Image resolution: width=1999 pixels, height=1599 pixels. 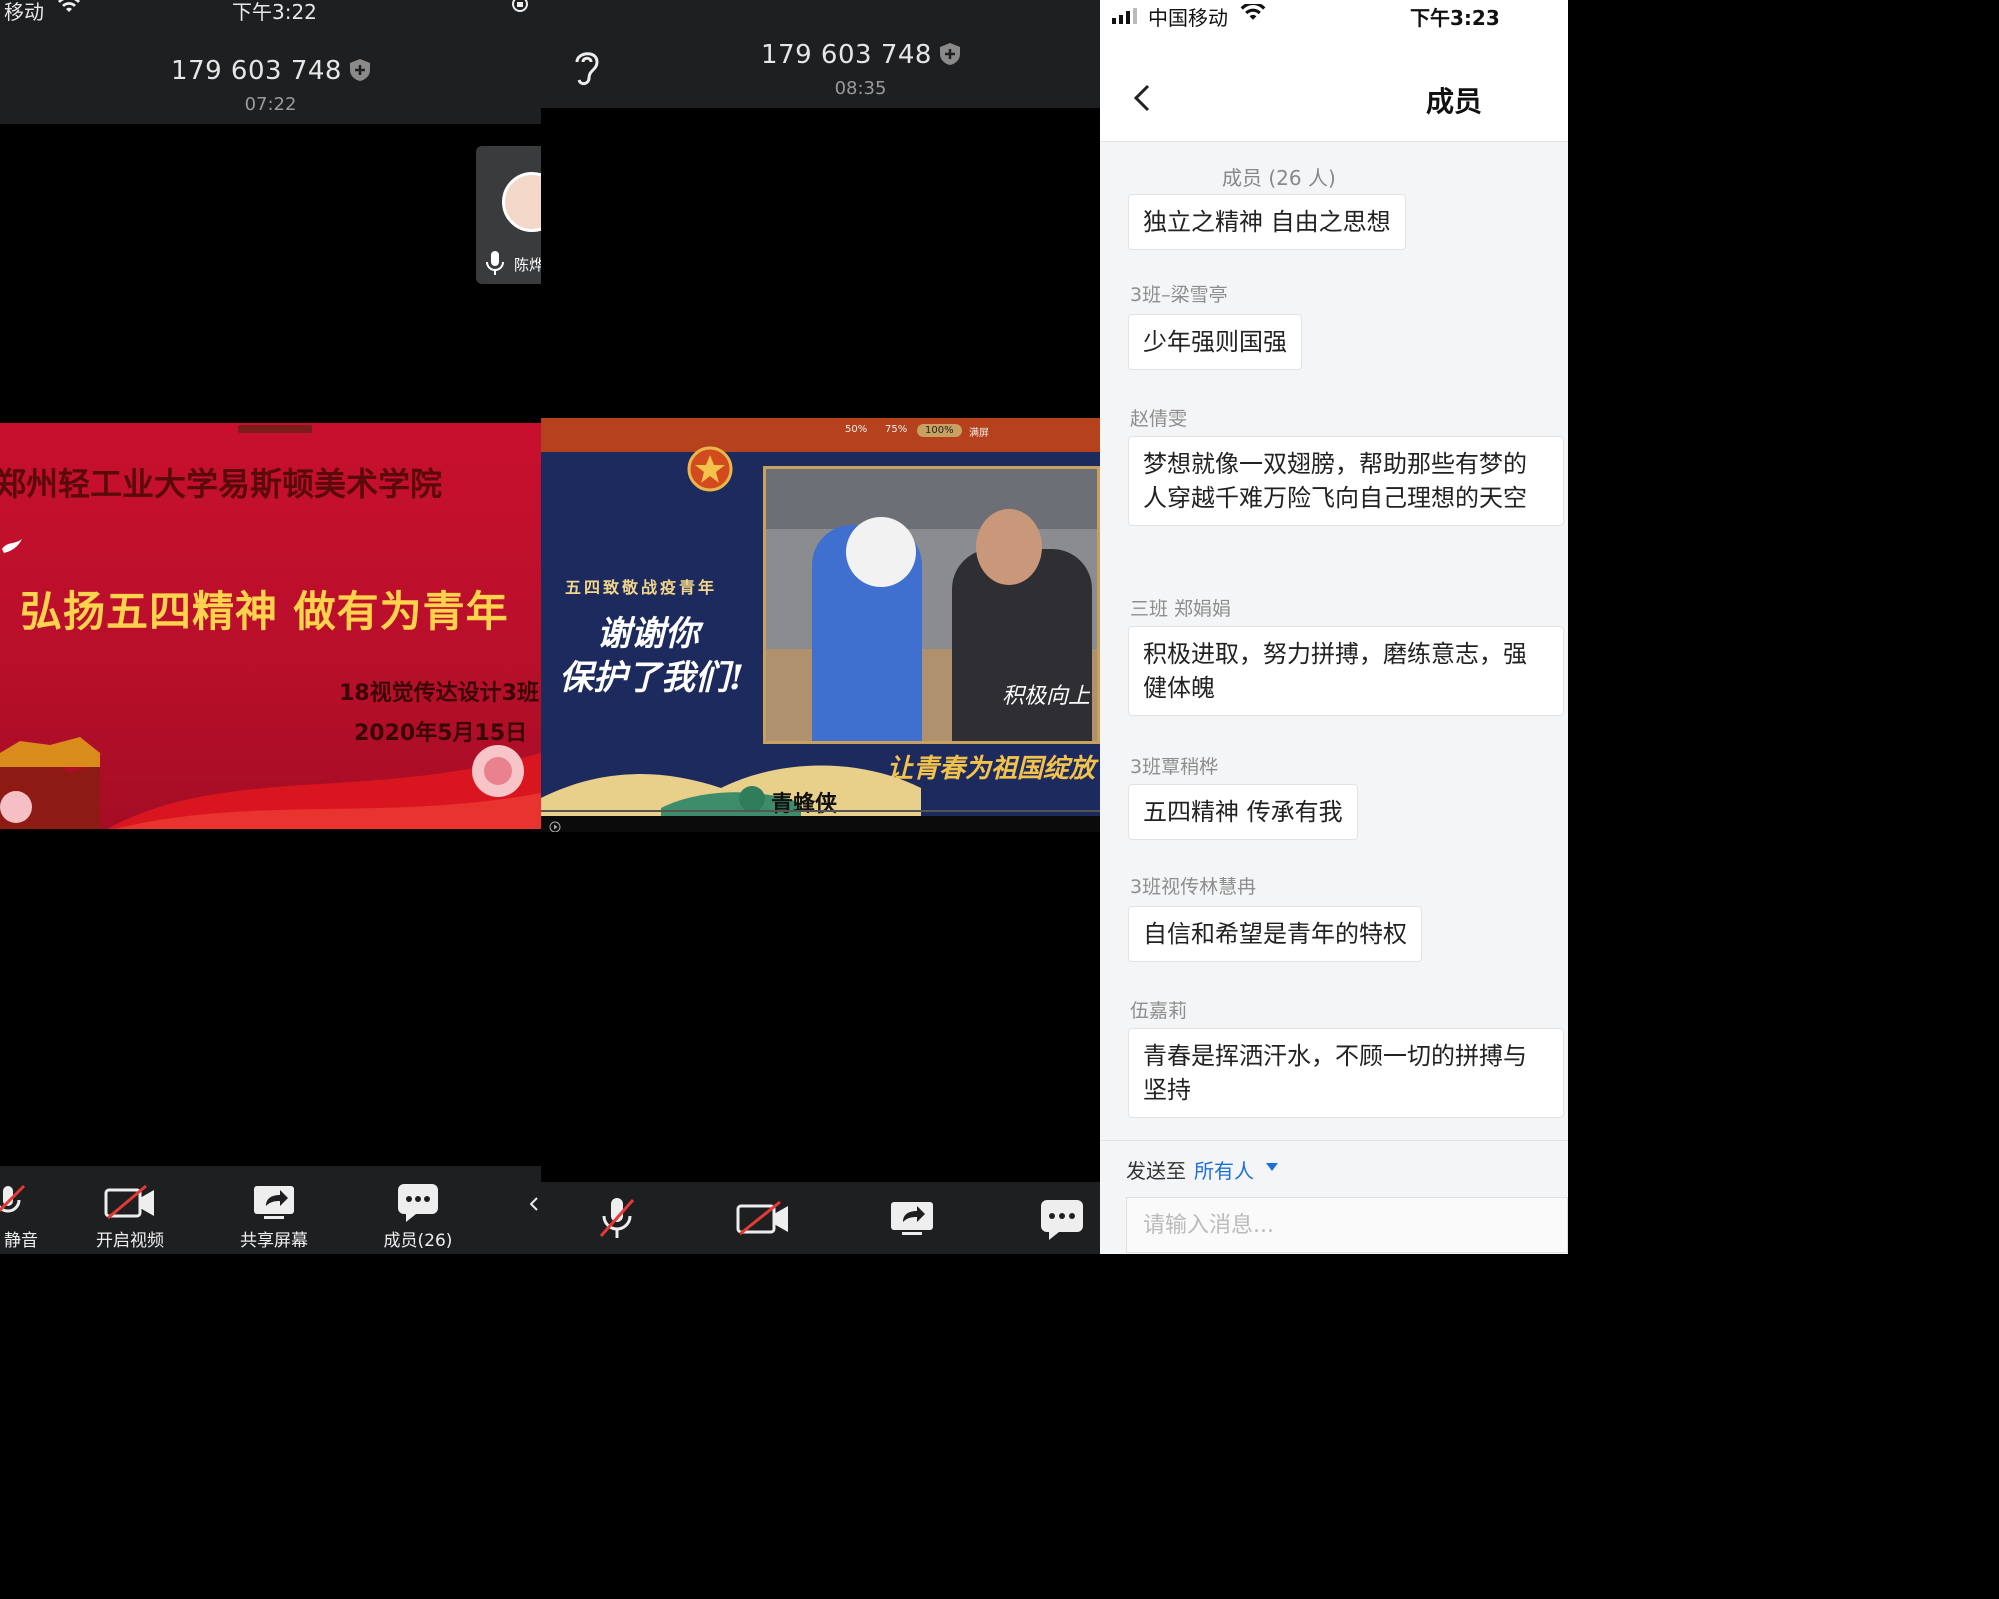 I want to click on video-progress-track, so click(x=820, y=811).